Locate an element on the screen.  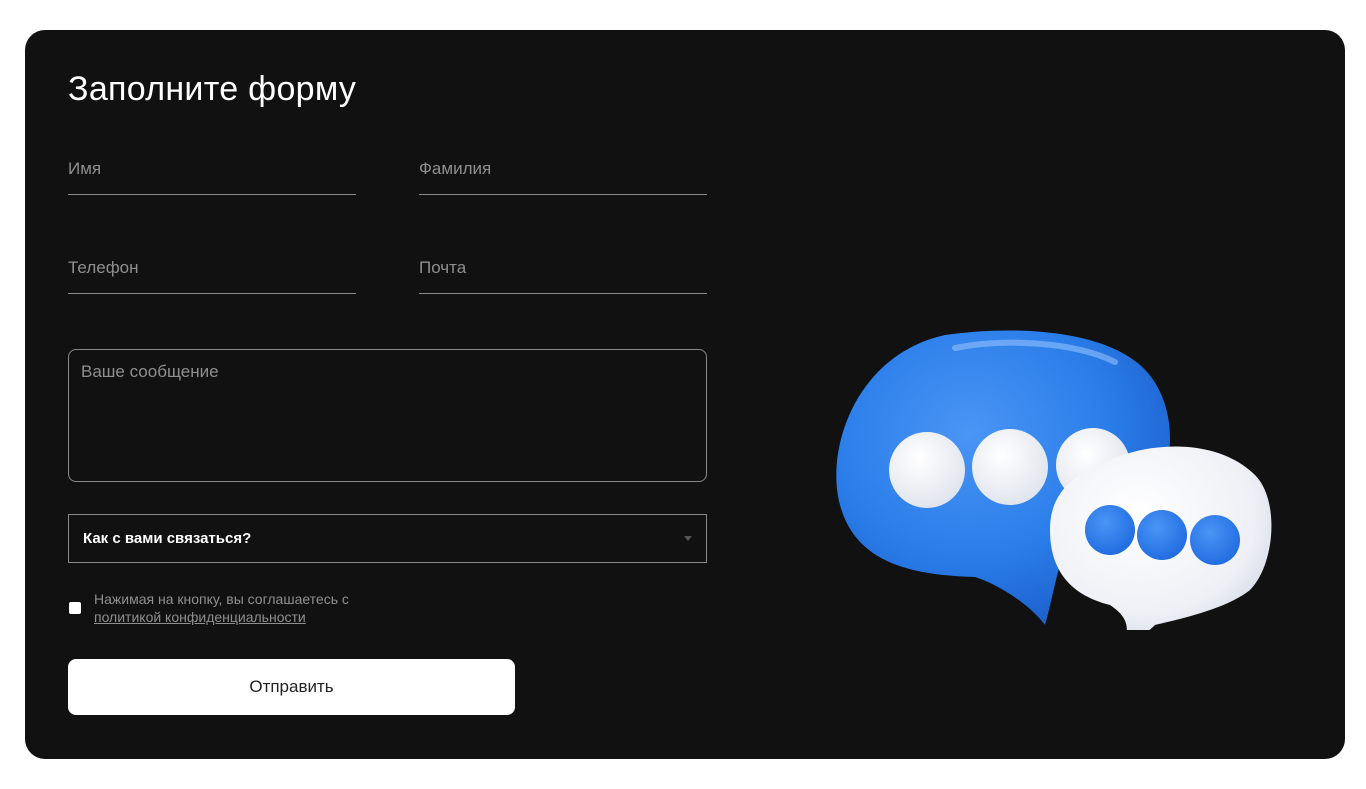
phone-field is located at coordinates (212, 271).